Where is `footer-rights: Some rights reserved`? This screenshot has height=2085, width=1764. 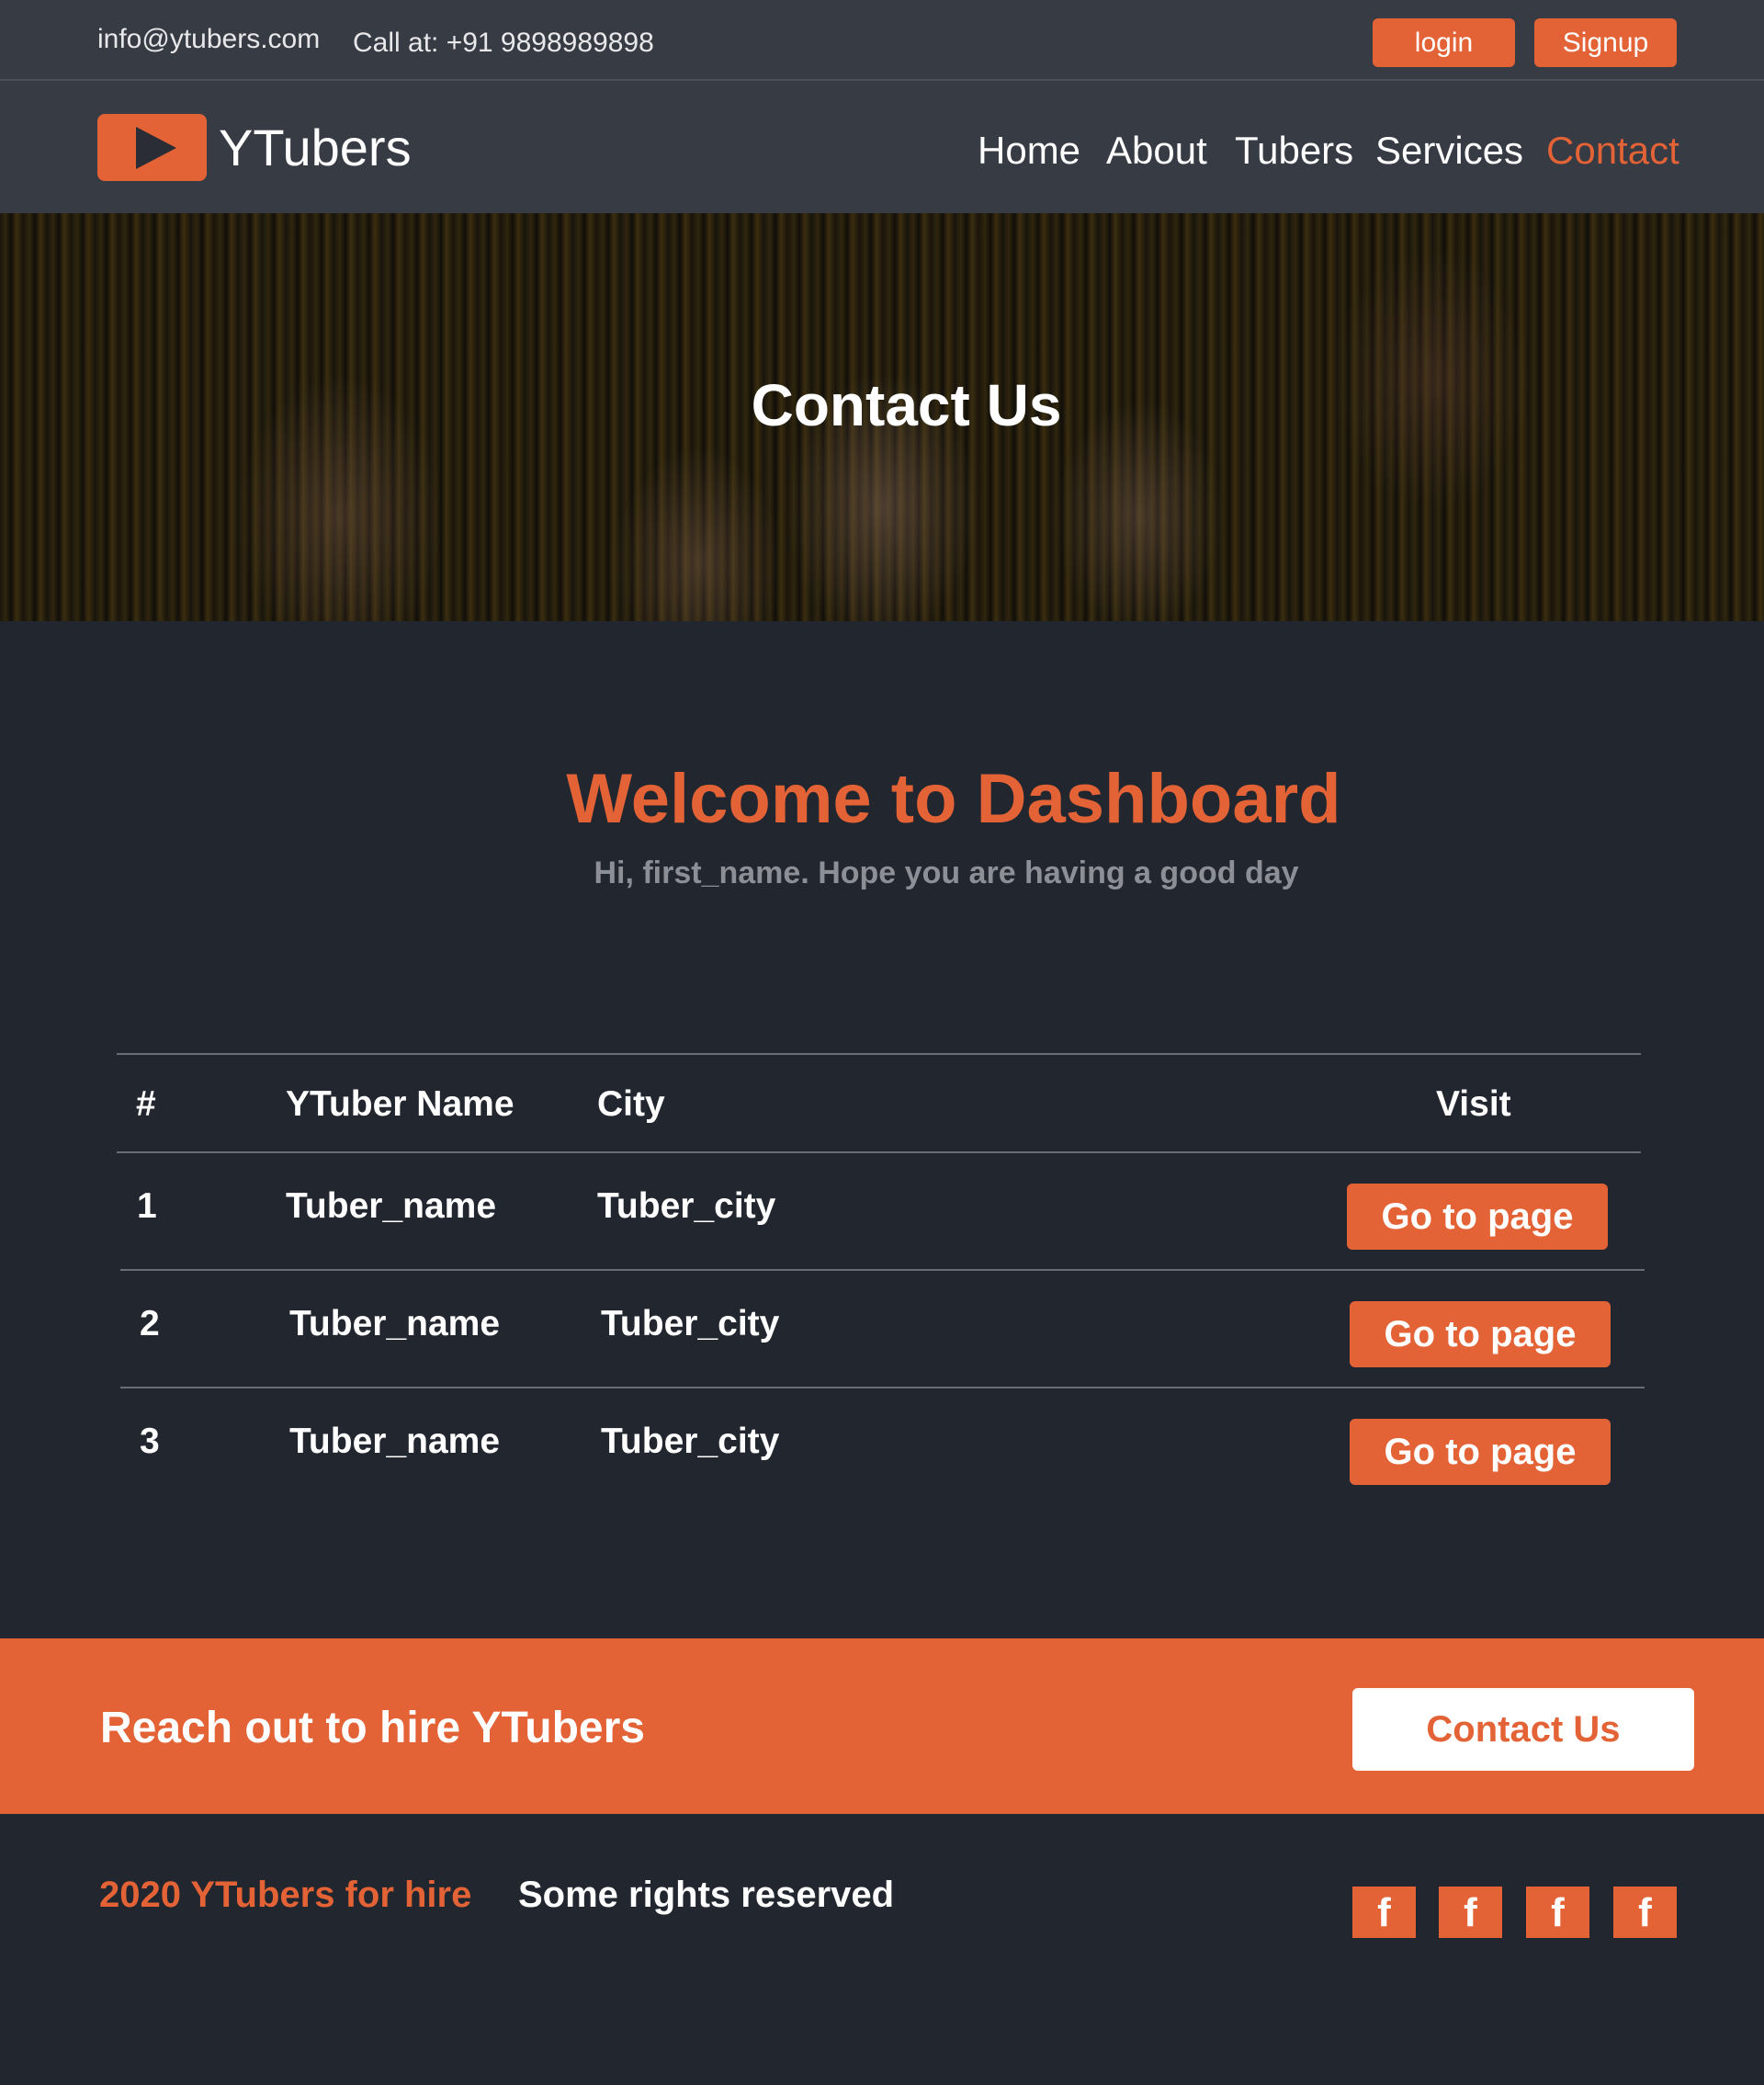
footer-rights: Some rights reserved is located at coordinates (707, 1895).